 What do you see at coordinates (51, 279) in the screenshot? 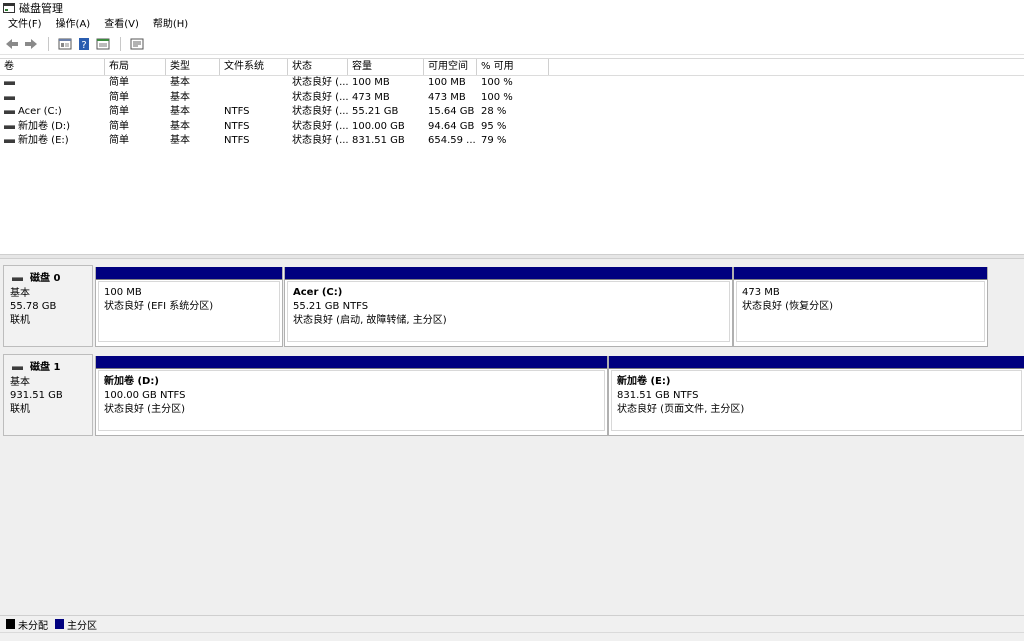
I see `disk-name: 磁盘 0` at bounding box center [51, 279].